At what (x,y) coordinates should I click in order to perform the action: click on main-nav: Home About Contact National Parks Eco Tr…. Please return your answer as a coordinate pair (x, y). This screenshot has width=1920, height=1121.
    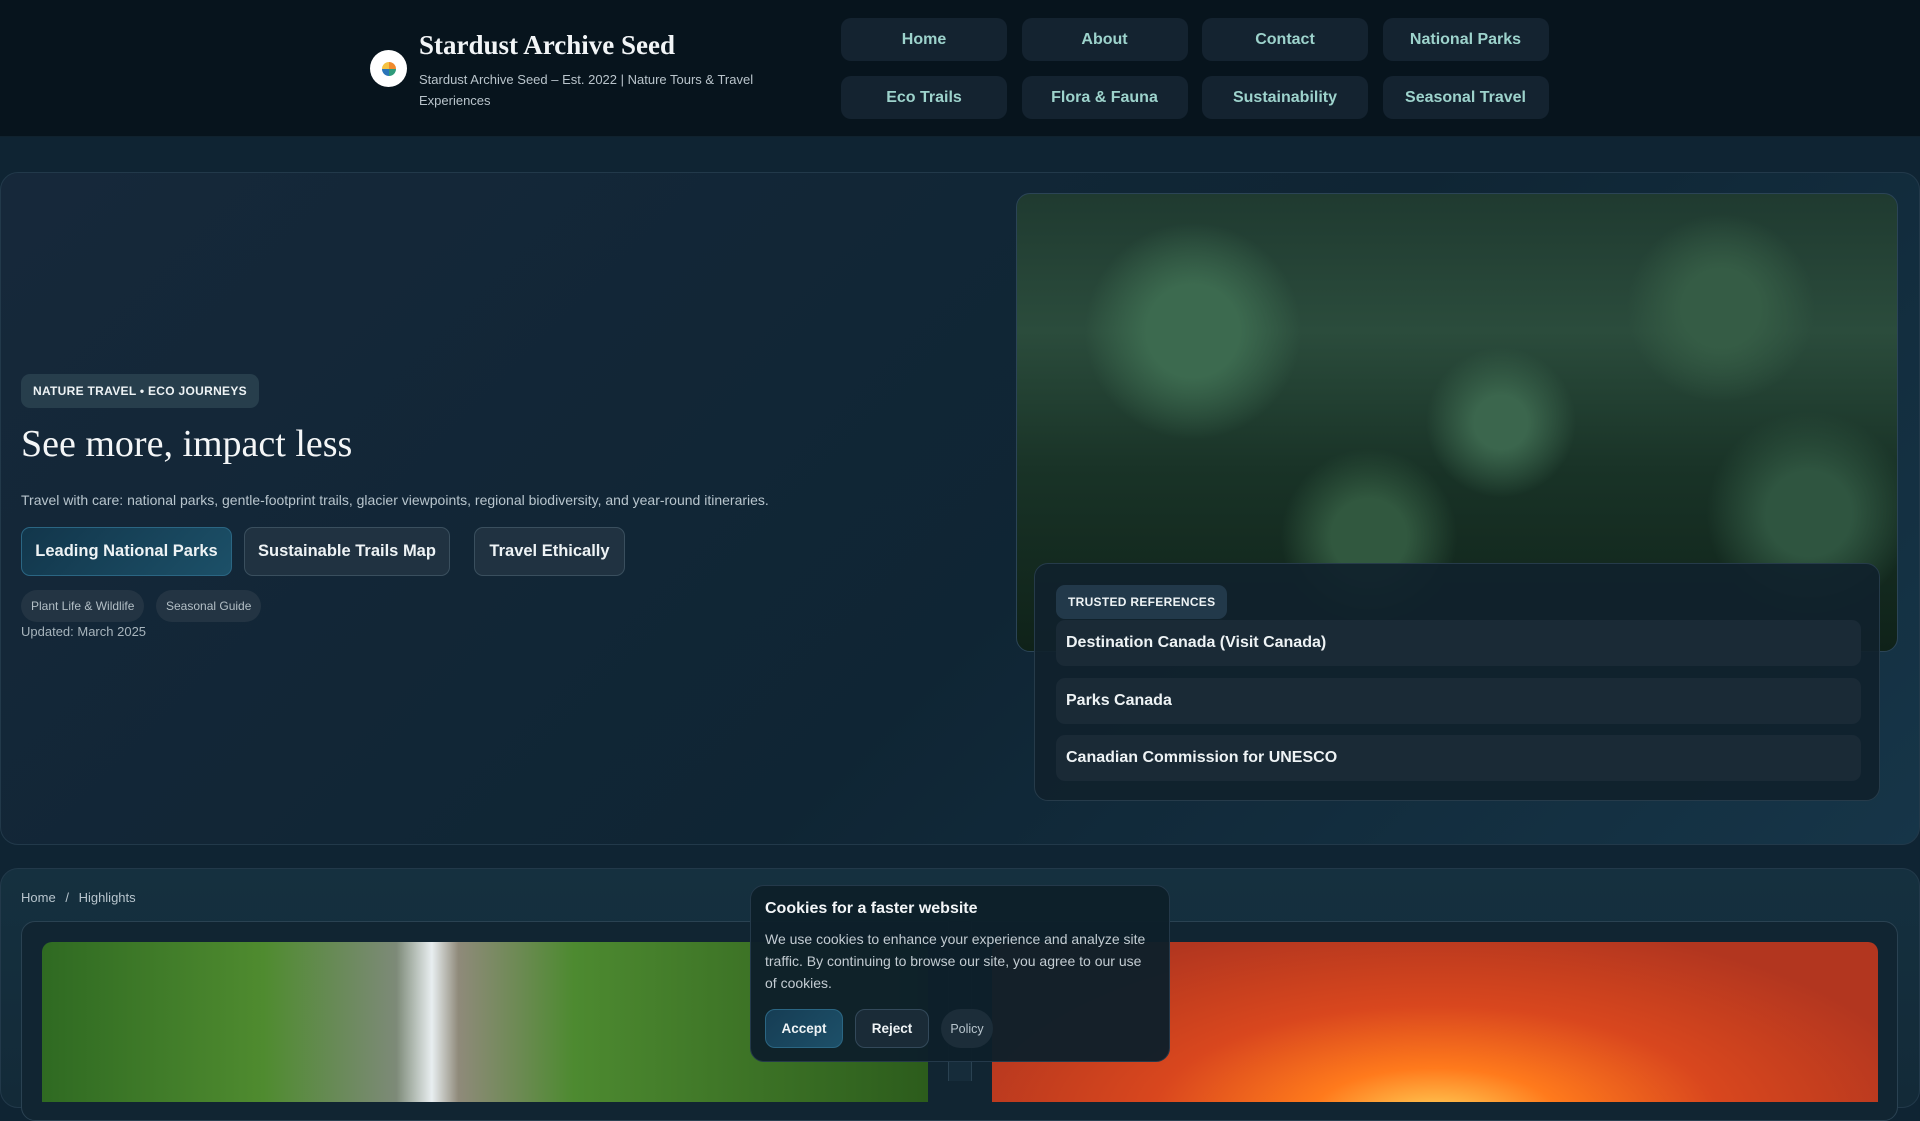
    Looking at the image, I should click on (1195, 68).